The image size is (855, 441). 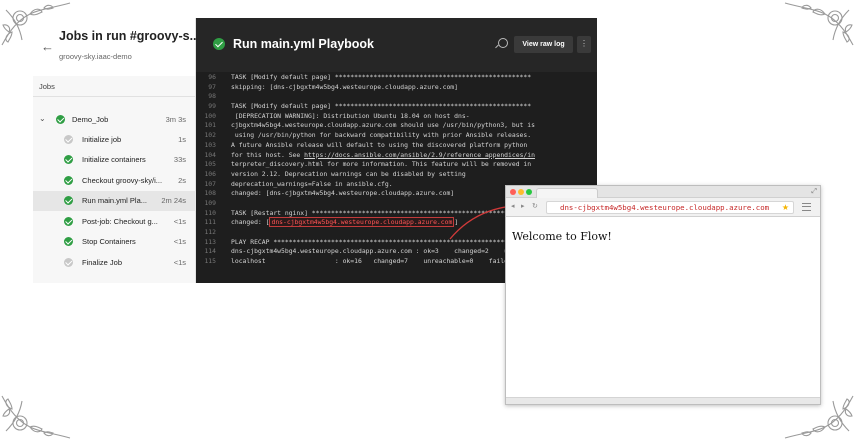 I want to click on job-duration: 3m 3s, so click(x=175, y=119).